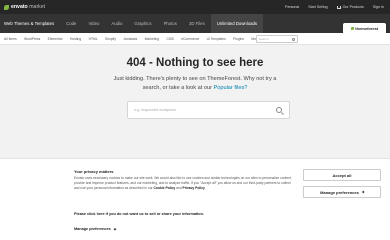 Image resolution: width=390 pixels, height=240 pixels. Describe the element at coordinates (142, 23) in the screenshot. I see `cat-graphics: Graphics` at that location.